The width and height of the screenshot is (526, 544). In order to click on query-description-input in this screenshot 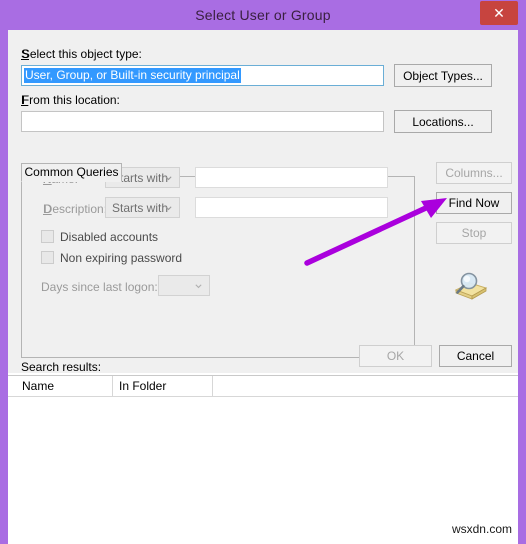, I will do `click(291, 207)`.